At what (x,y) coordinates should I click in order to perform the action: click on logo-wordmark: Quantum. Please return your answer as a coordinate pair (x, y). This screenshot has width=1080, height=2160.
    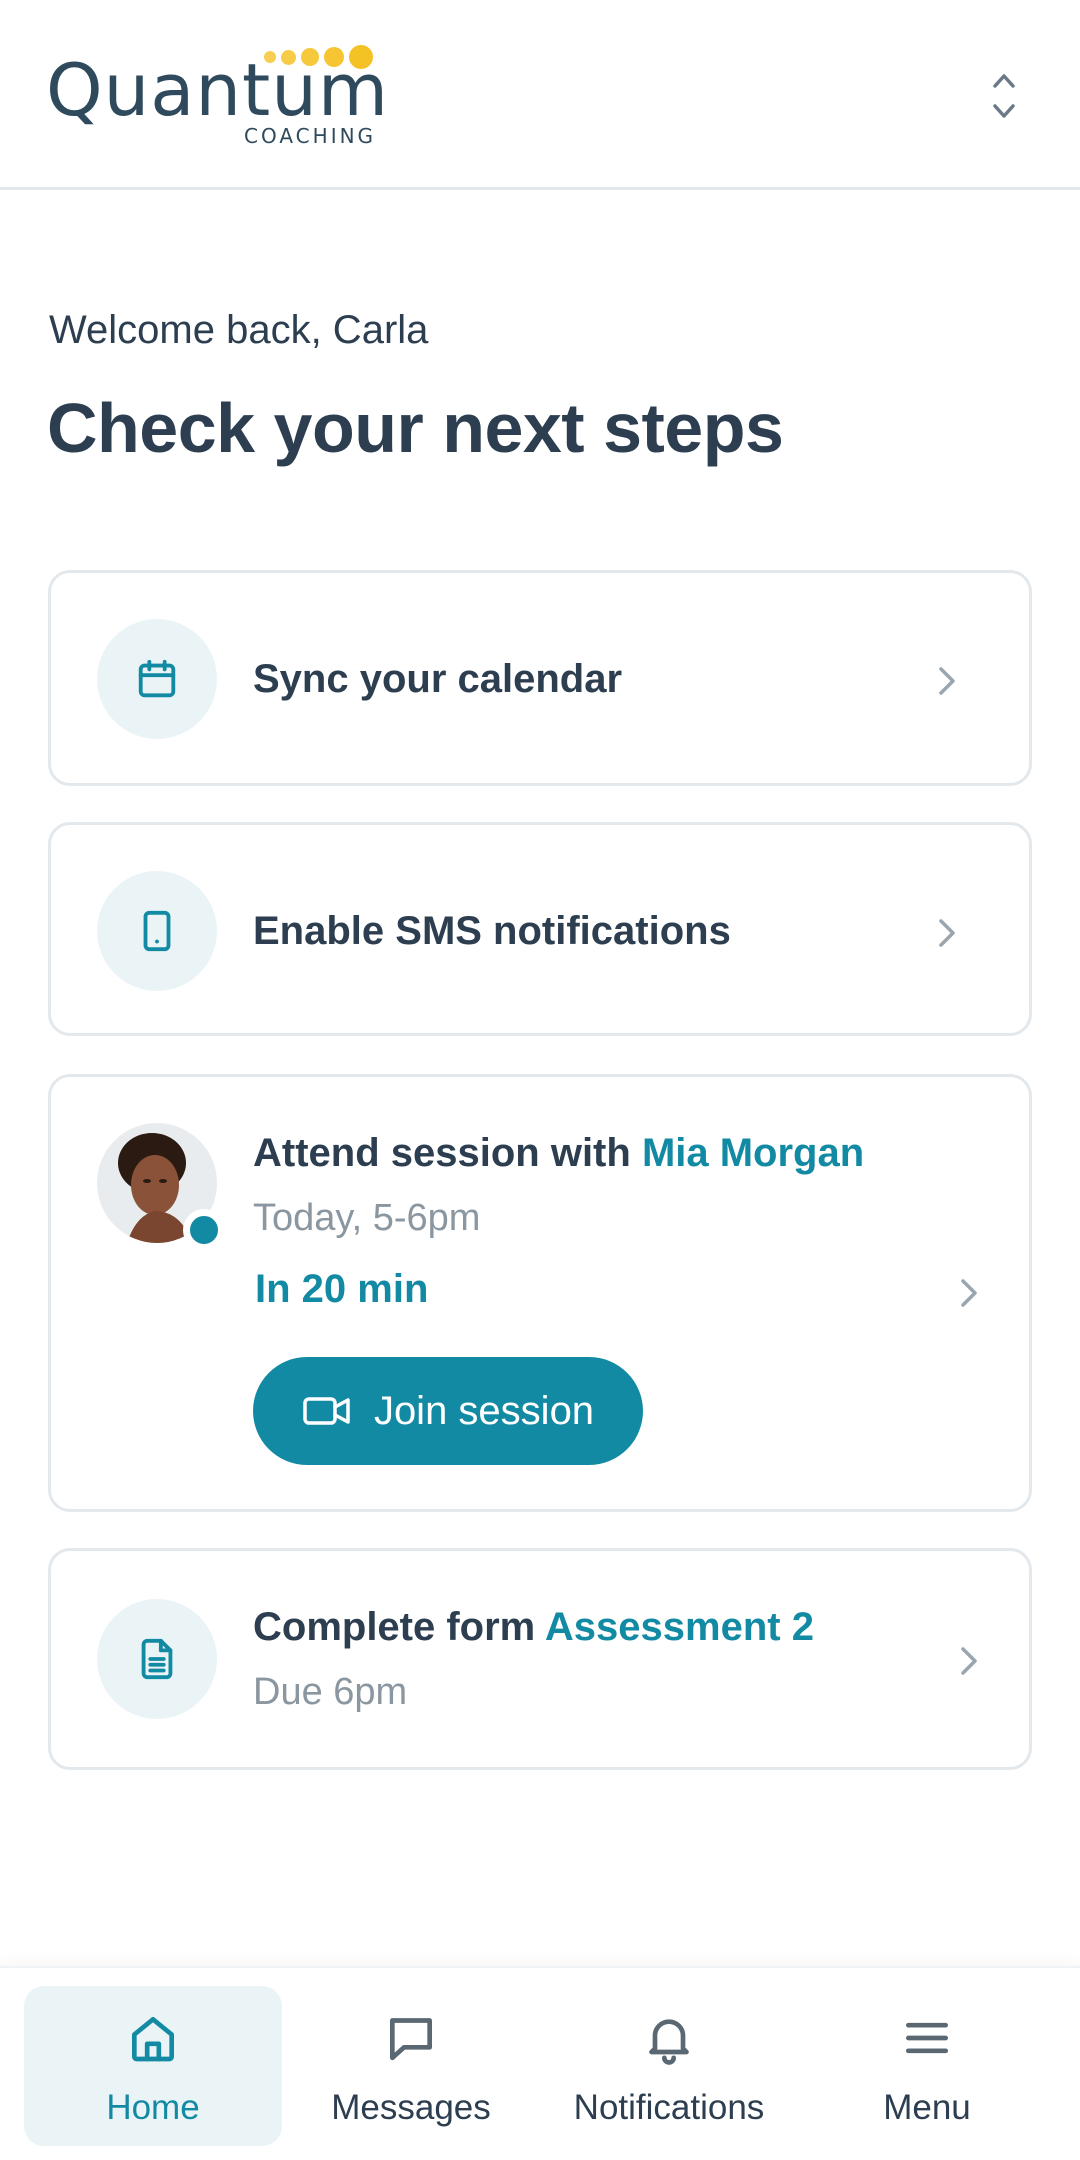
    Looking at the image, I should click on (218, 90).